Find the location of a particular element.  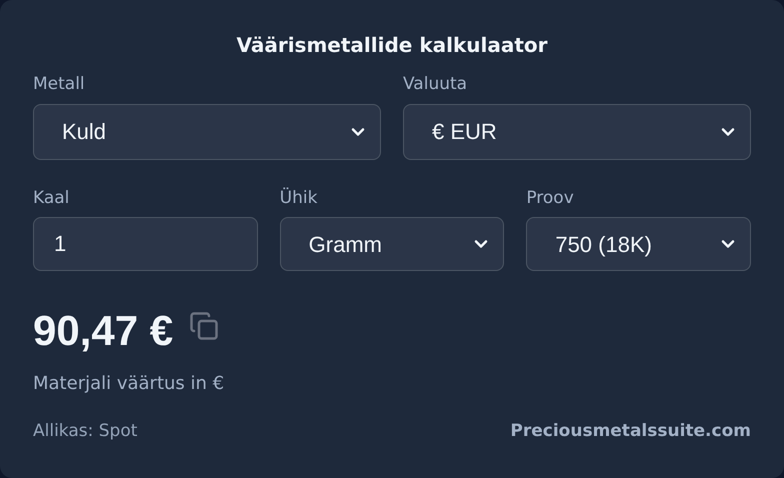

field-label: Metall is located at coordinates (59, 84).